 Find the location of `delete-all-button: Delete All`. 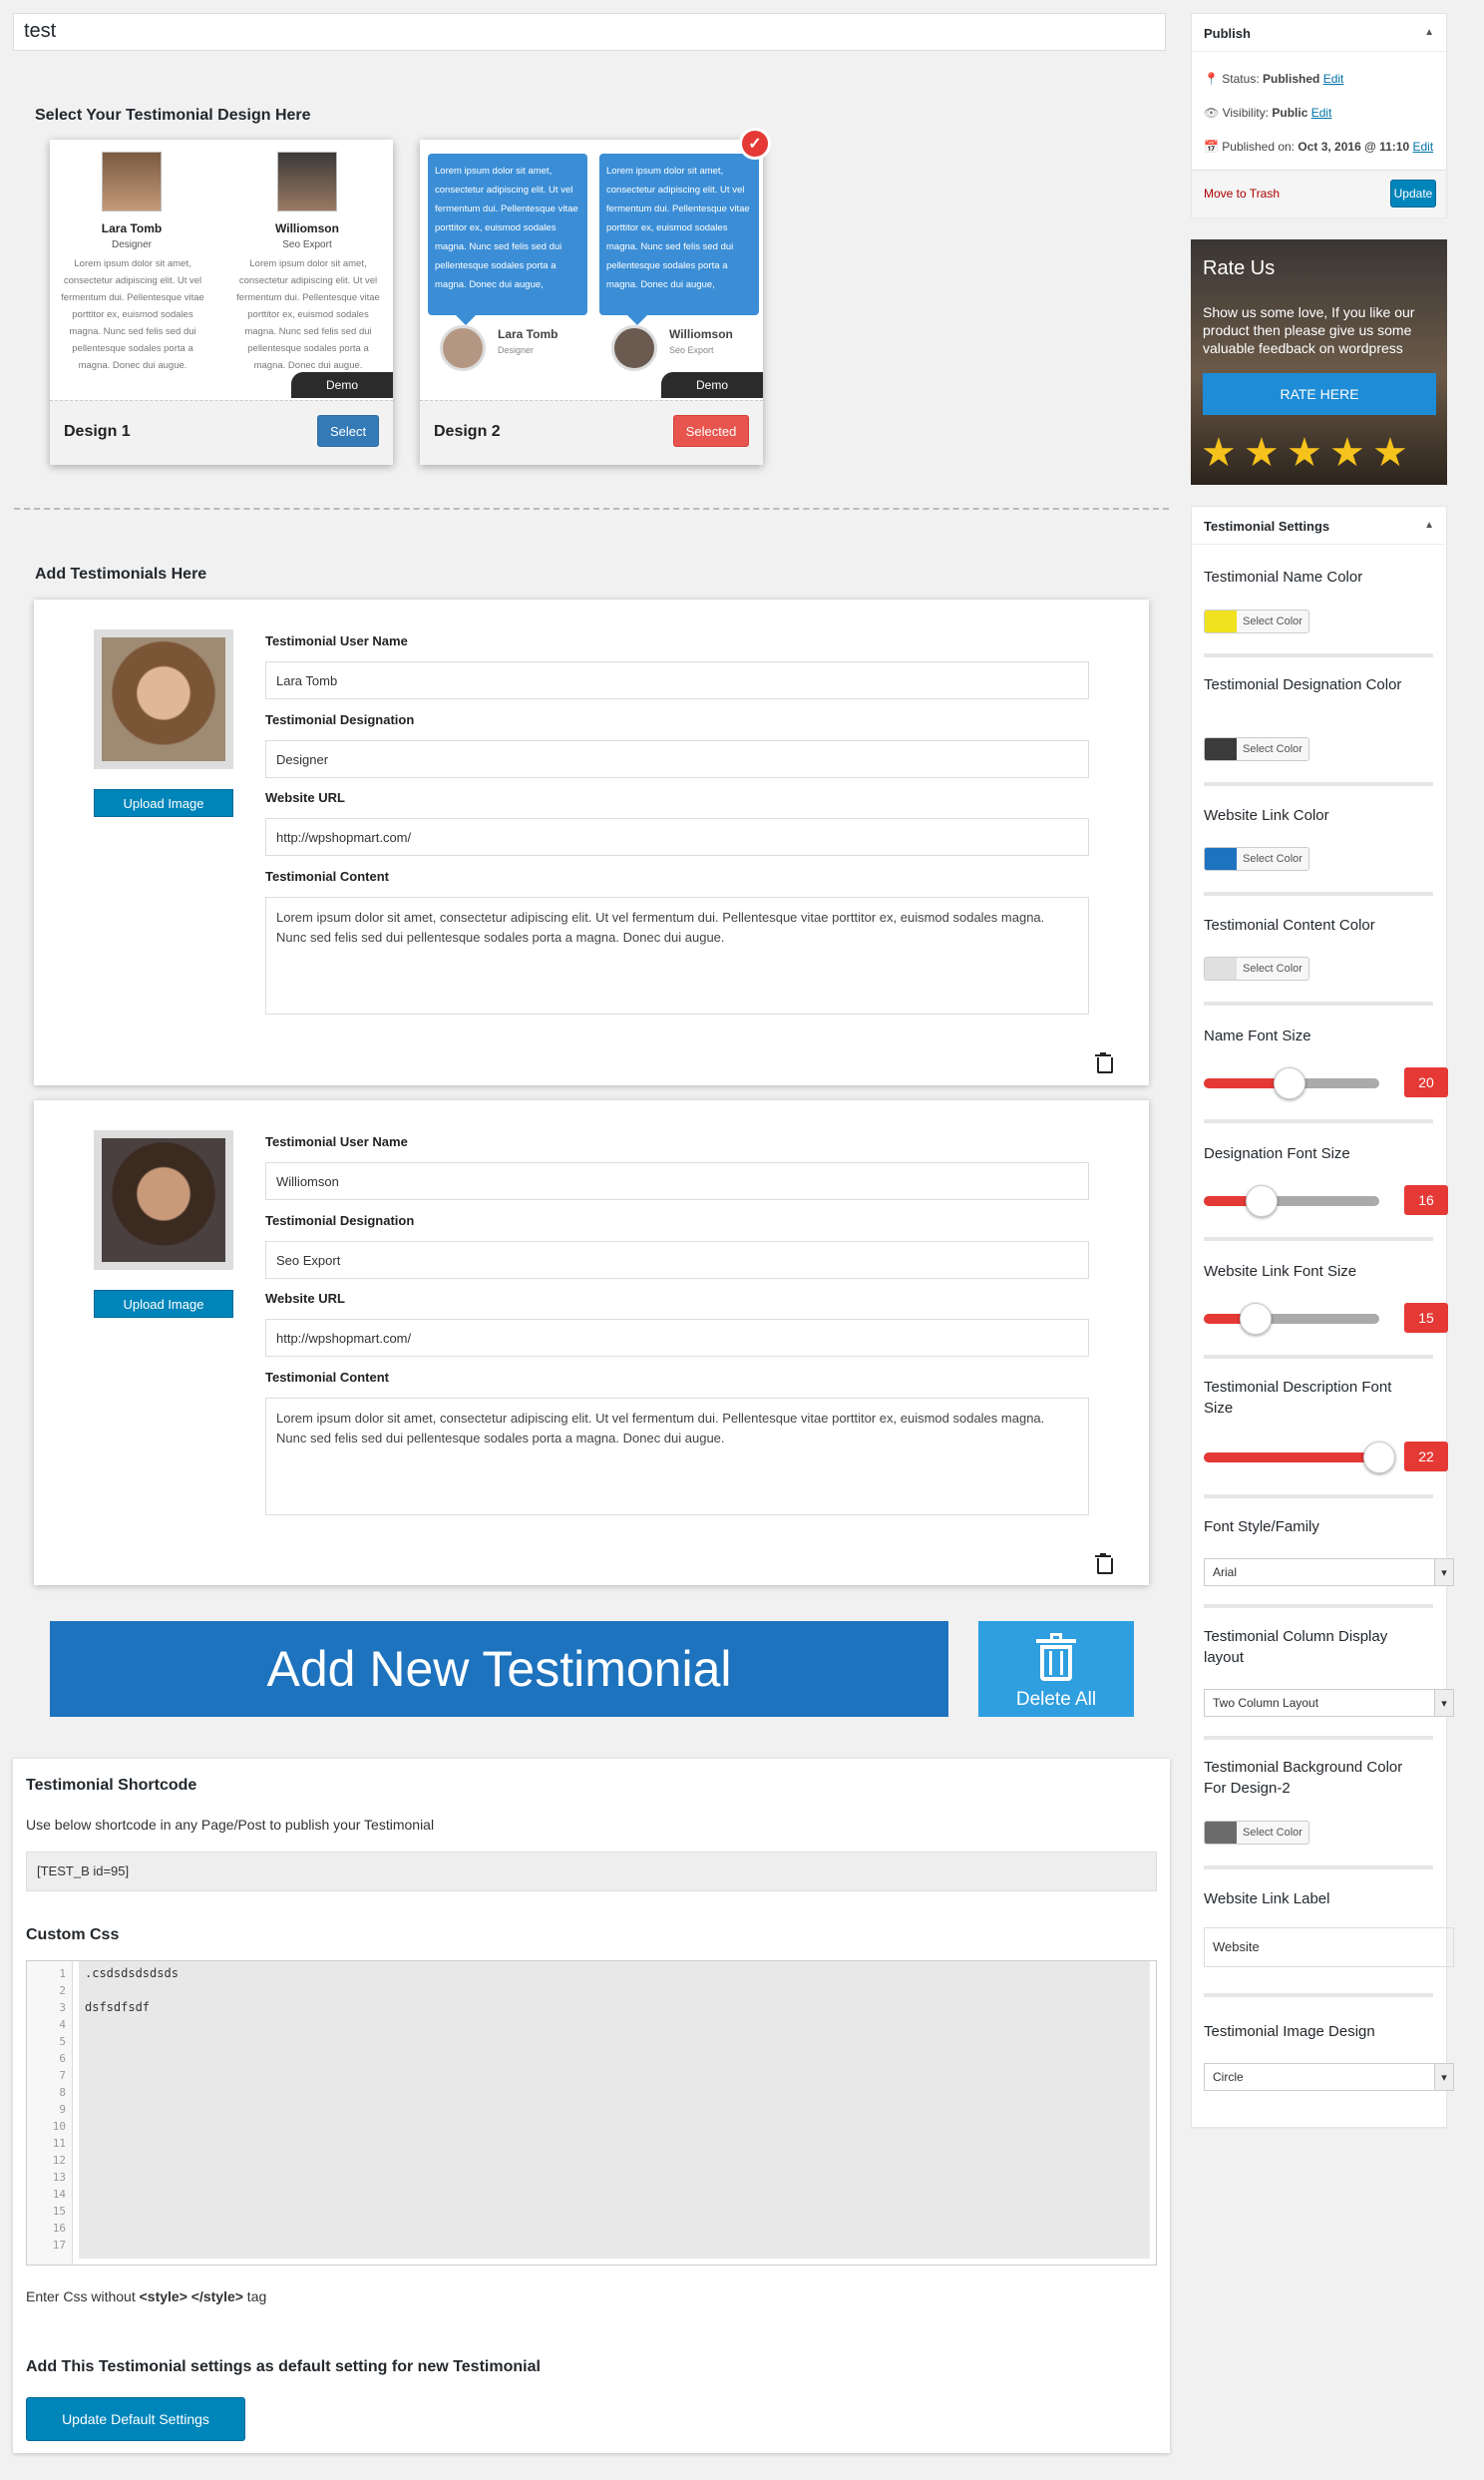

delete-all-button: Delete All is located at coordinates (1056, 1669).